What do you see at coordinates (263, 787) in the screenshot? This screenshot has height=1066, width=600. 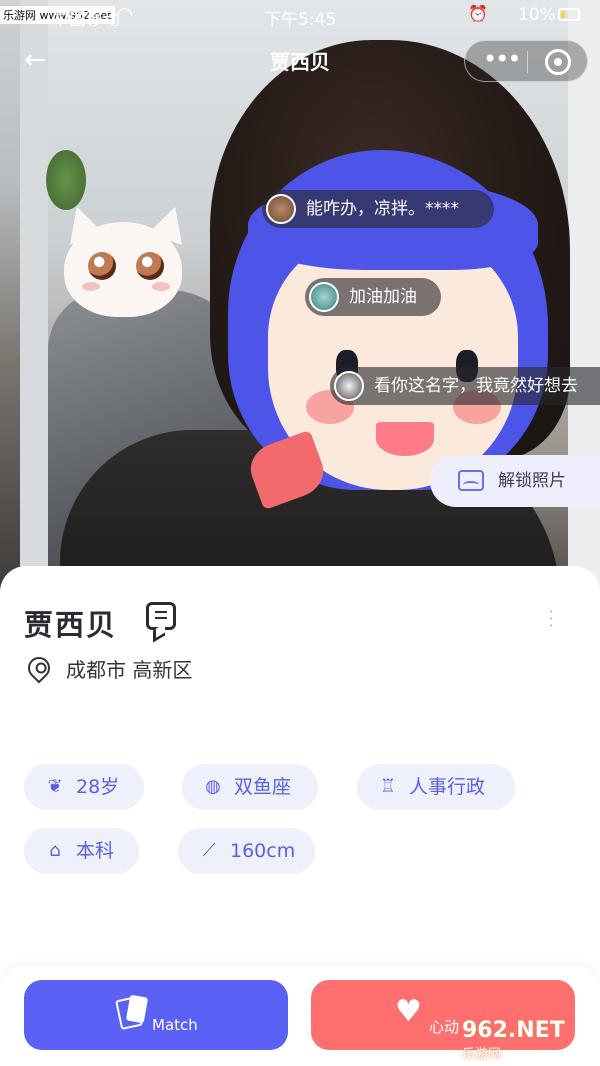 I see `tag-label: 双鱼座` at bounding box center [263, 787].